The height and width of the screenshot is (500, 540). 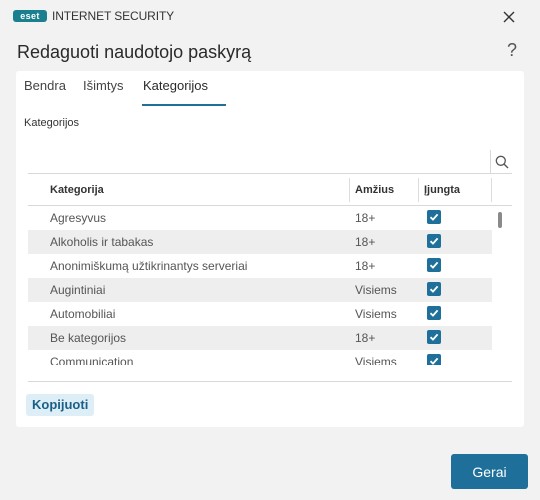 I want to click on eset-logo: eset, so click(x=30, y=16).